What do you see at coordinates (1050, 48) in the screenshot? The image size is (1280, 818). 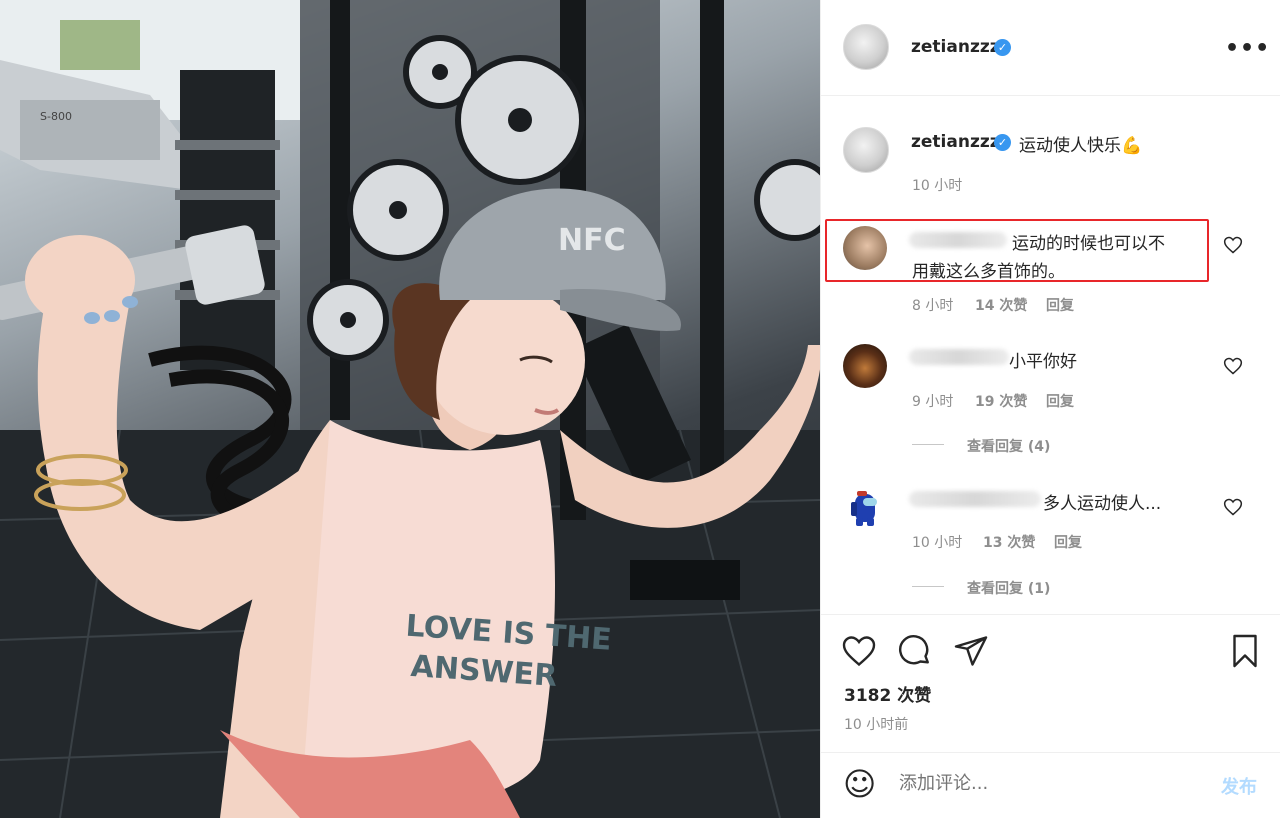 I see `post-header: zetianzzz ✓ •••` at bounding box center [1050, 48].